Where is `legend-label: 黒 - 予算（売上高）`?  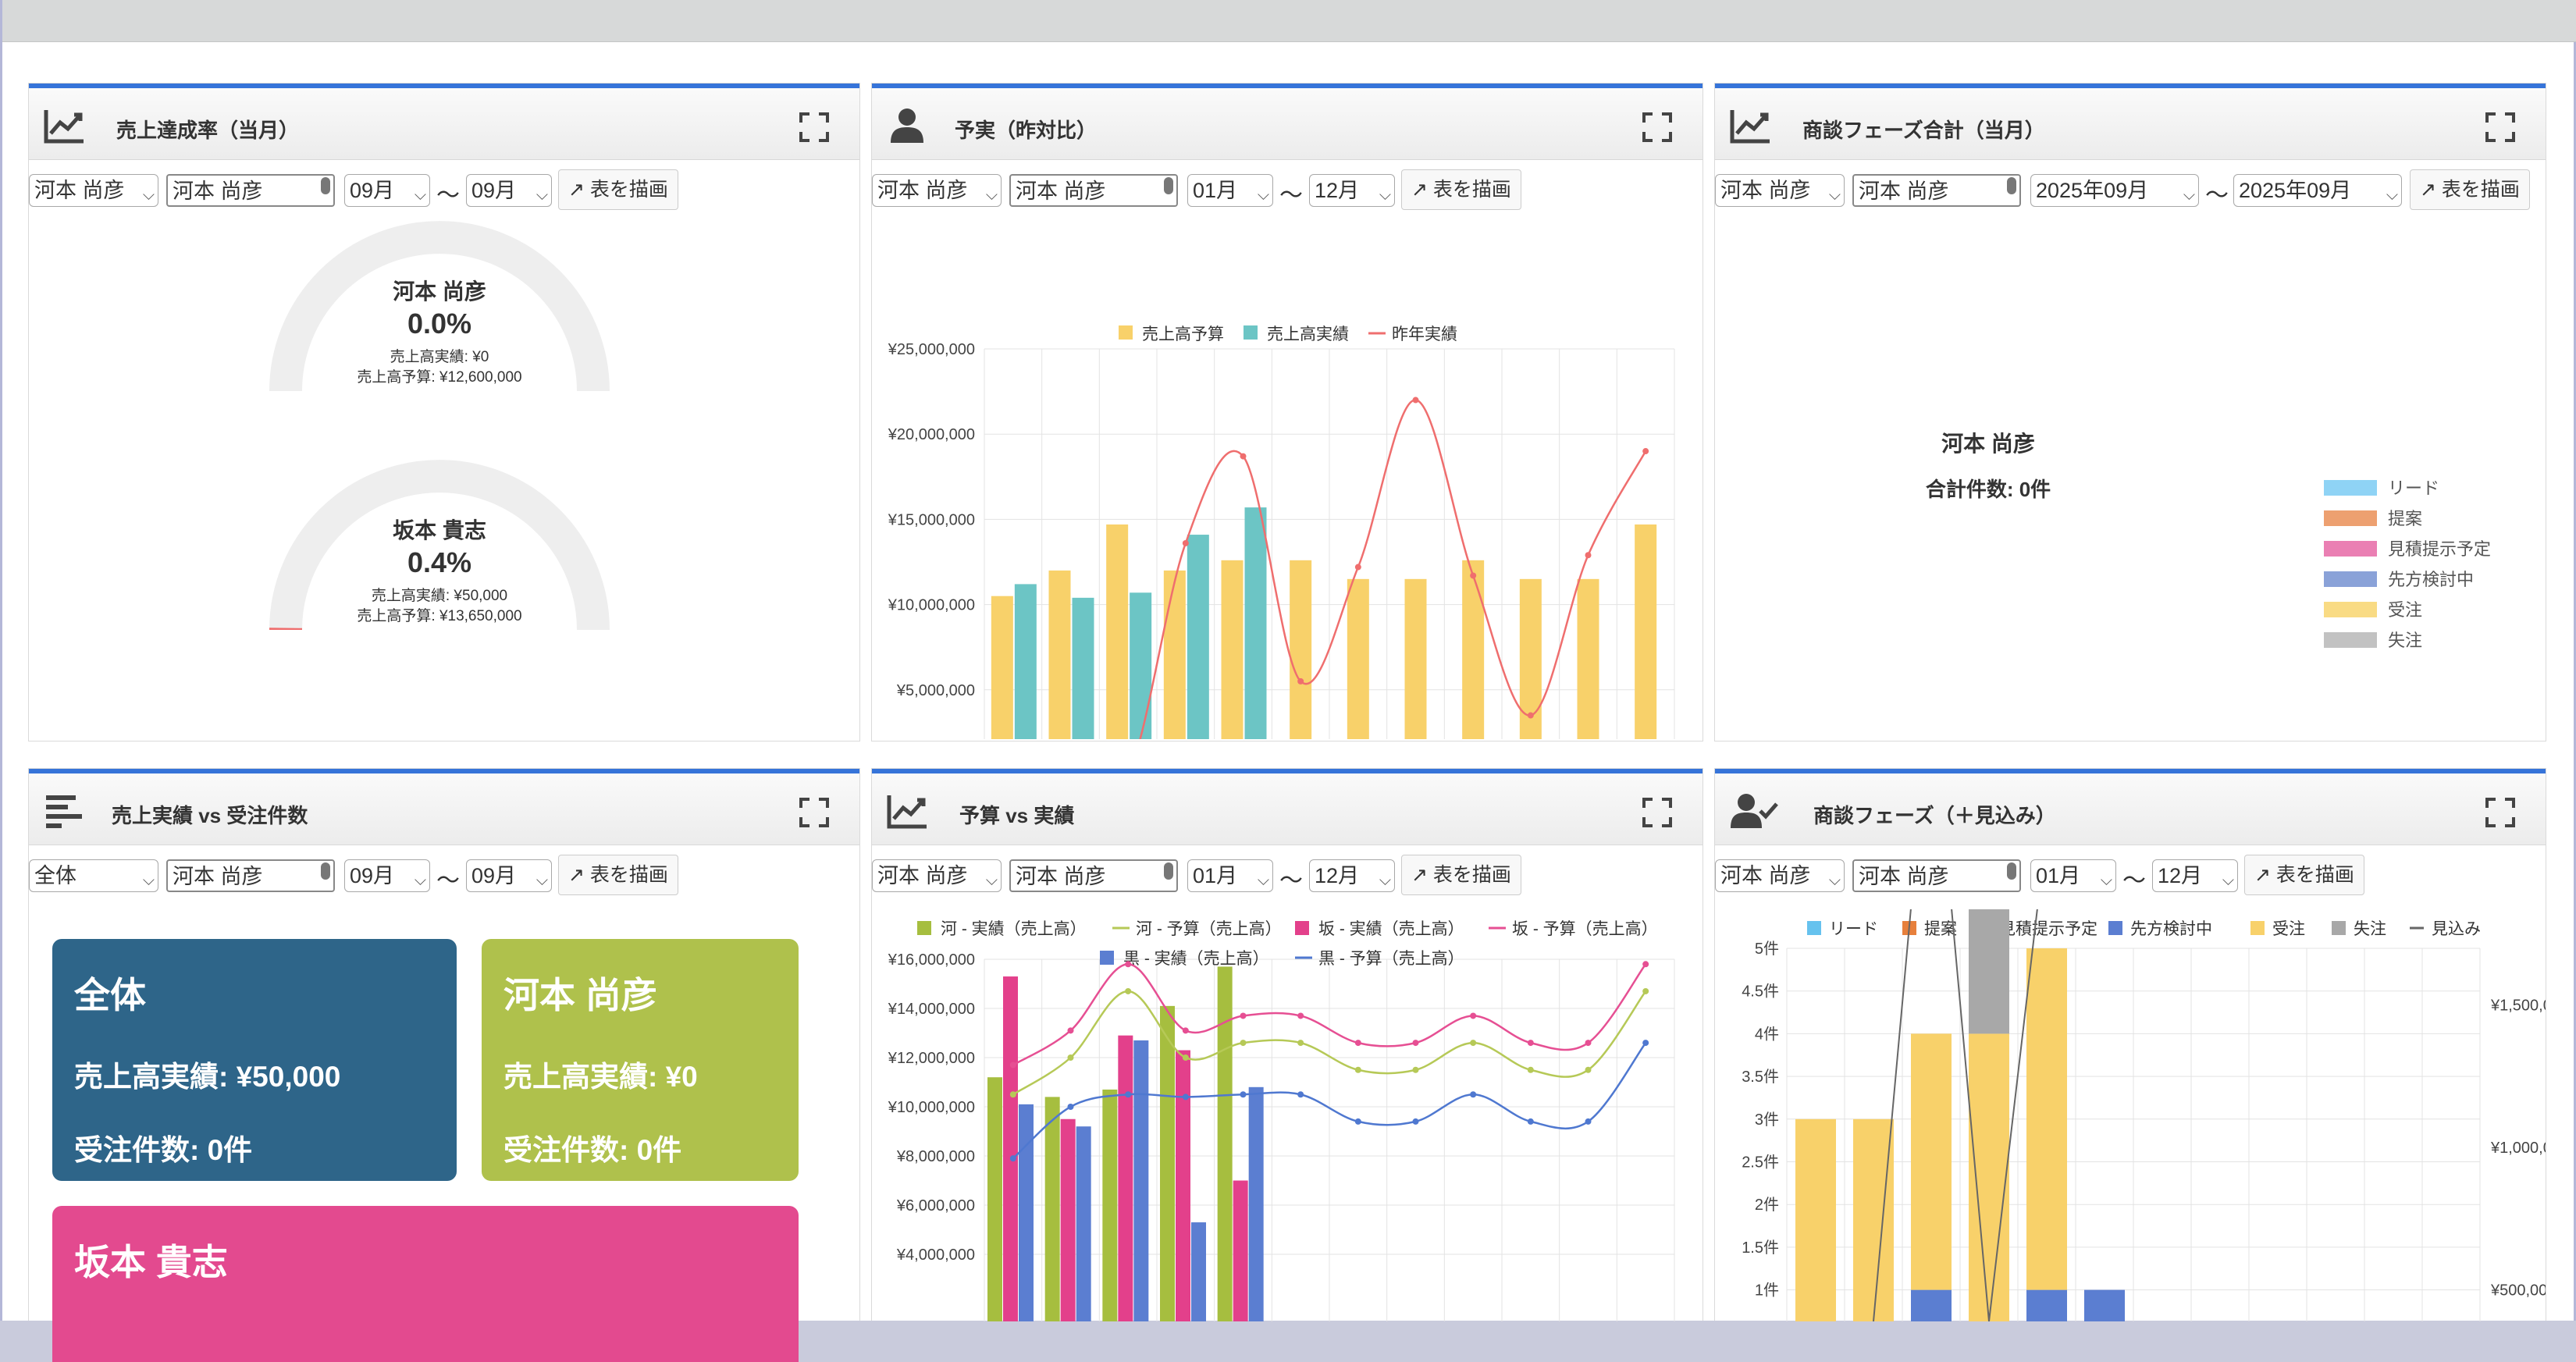 legend-label: 黒 - 予算（売上高） is located at coordinates (1391, 959).